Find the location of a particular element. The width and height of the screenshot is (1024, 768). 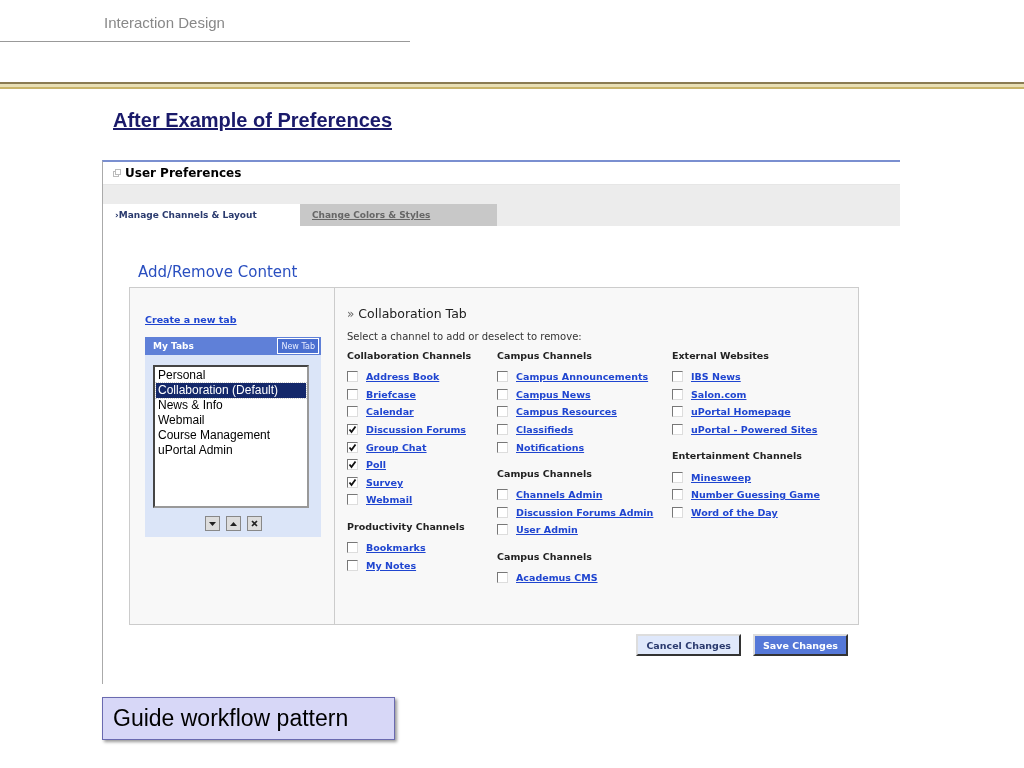

channel-link: Number Guessing Game is located at coordinates (755, 495).